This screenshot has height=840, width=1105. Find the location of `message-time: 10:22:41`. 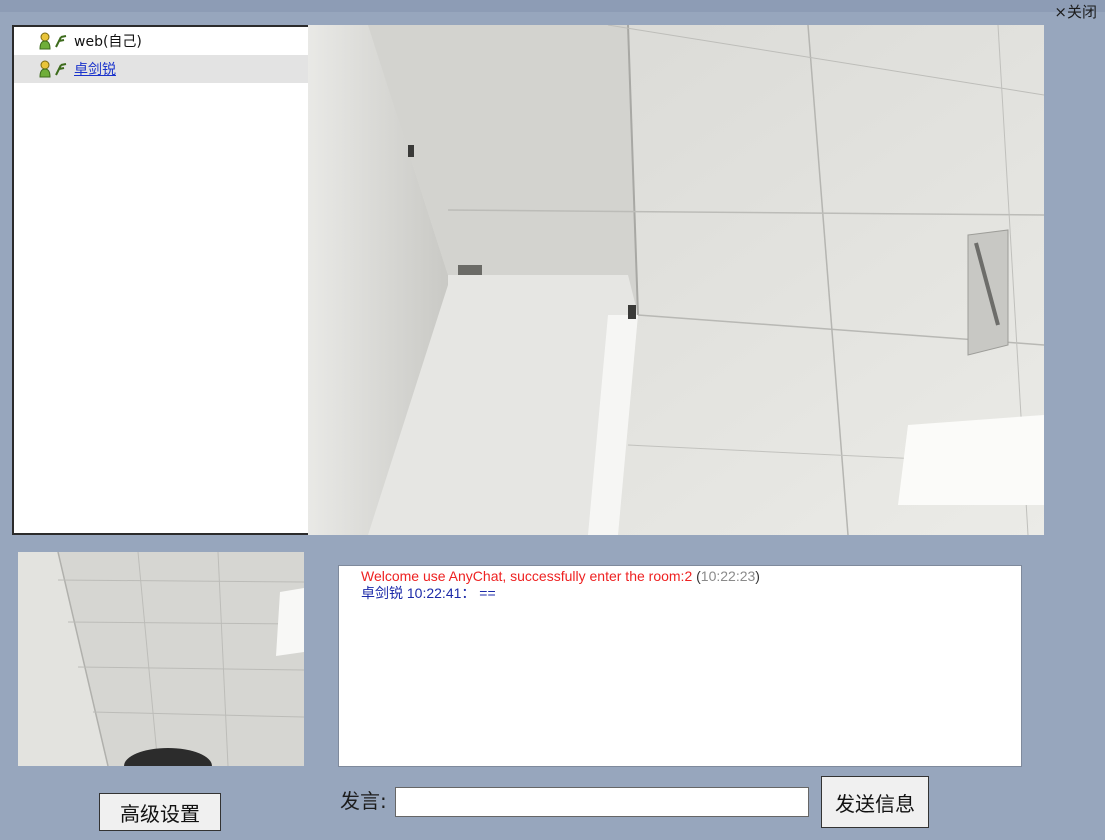

message-time: 10:22:41 is located at coordinates (434, 593).